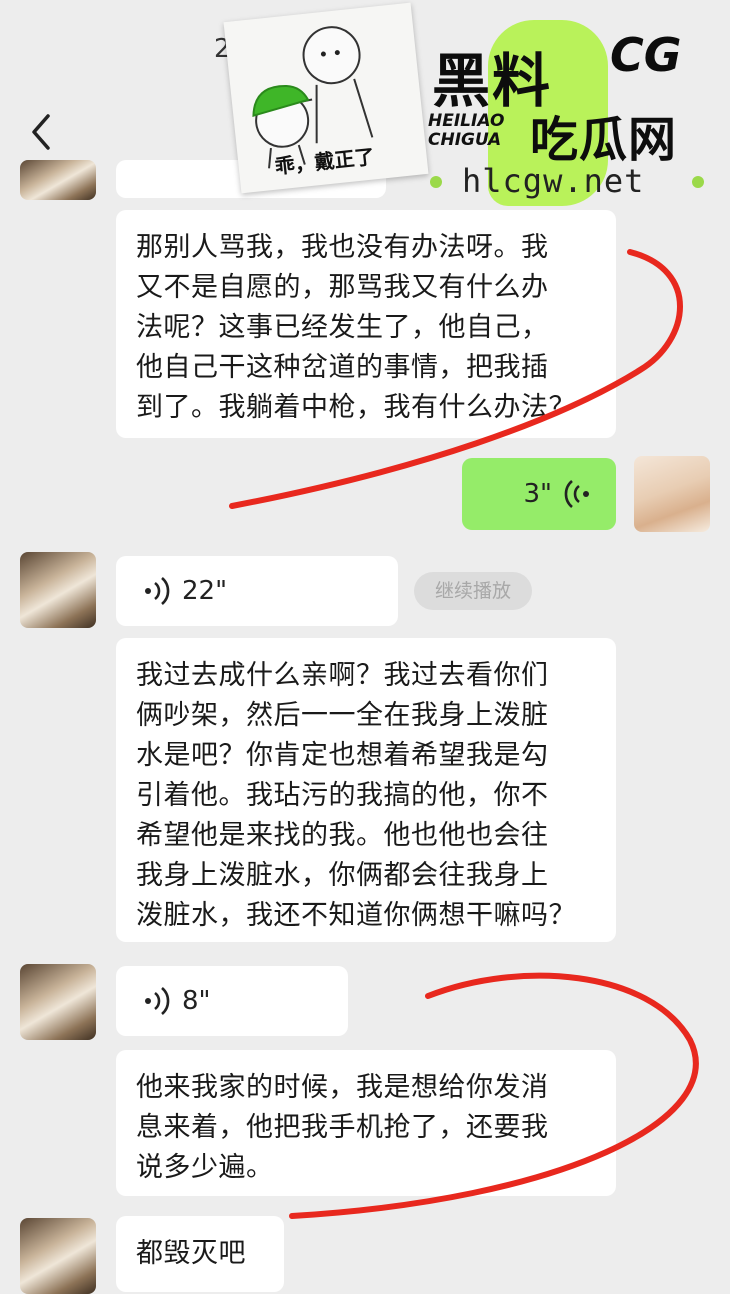 The width and height of the screenshot is (730, 1294). What do you see at coordinates (342, 1127) in the screenshot?
I see `message-text: 他来我家的时候，我是想给你发消 息来着，他把我手机抢了，还要我 说多少遍。` at bounding box center [342, 1127].